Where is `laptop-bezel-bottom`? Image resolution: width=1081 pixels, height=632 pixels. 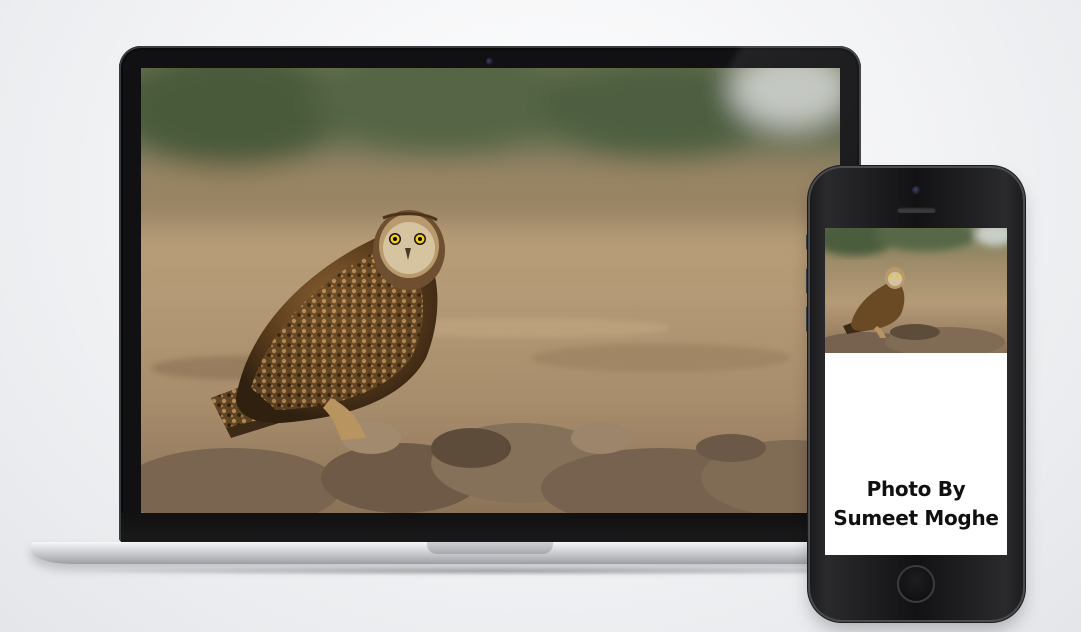
laptop-bezel-bottom is located at coordinates (490, 527).